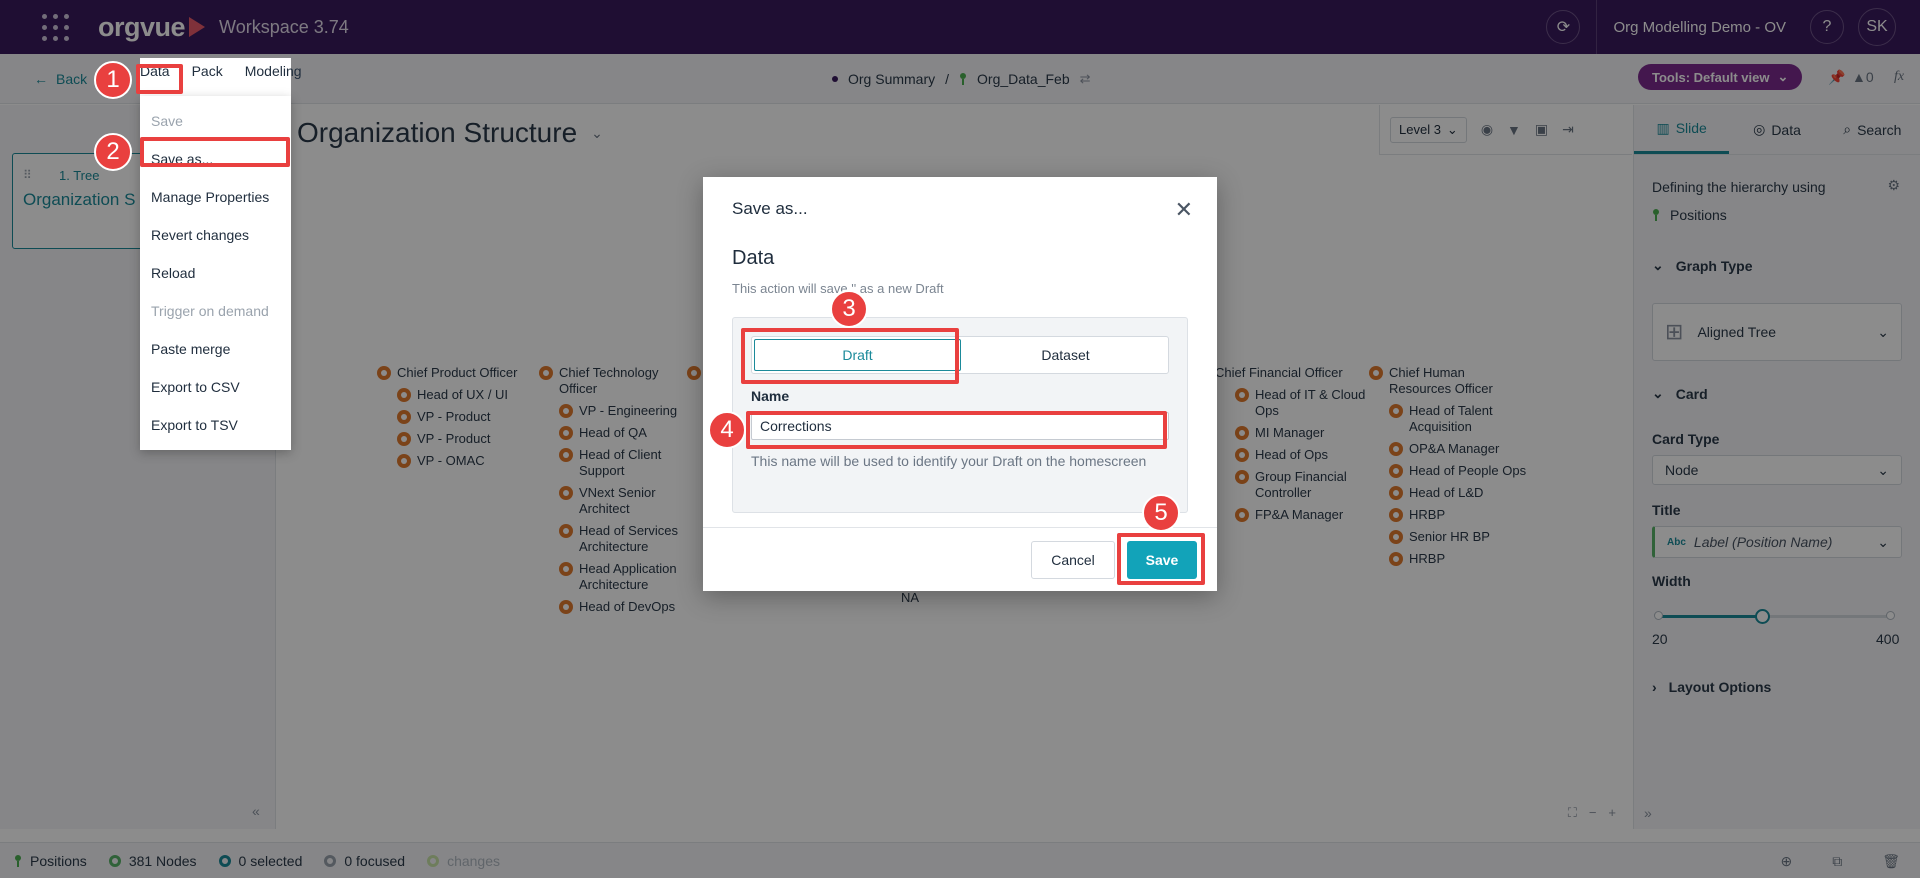 The width and height of the screenshot is (1920, 878). What do you see at coordinates (215, 197) in the screenshot?
I see `menu-item-manage-properties: Manage Properties` at bounding box center [215, 197].